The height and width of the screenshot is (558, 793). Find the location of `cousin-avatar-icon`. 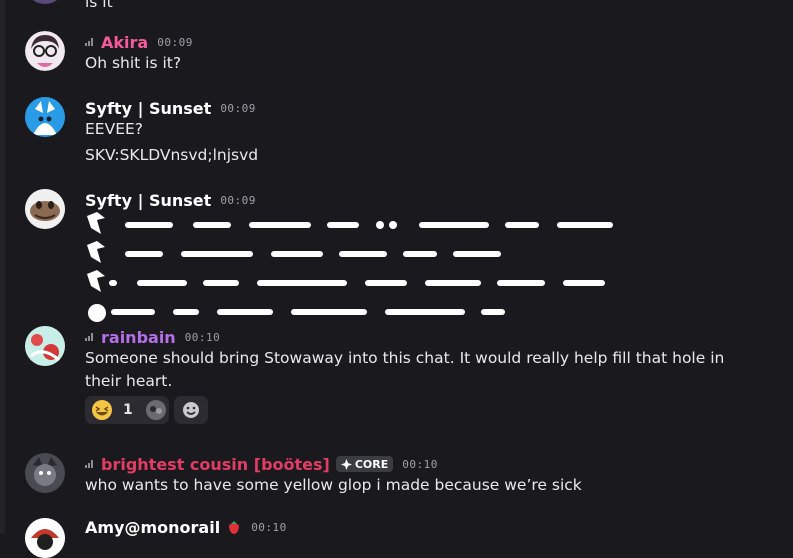

cousin-avatar-icon is located at coordinates (45, 473).